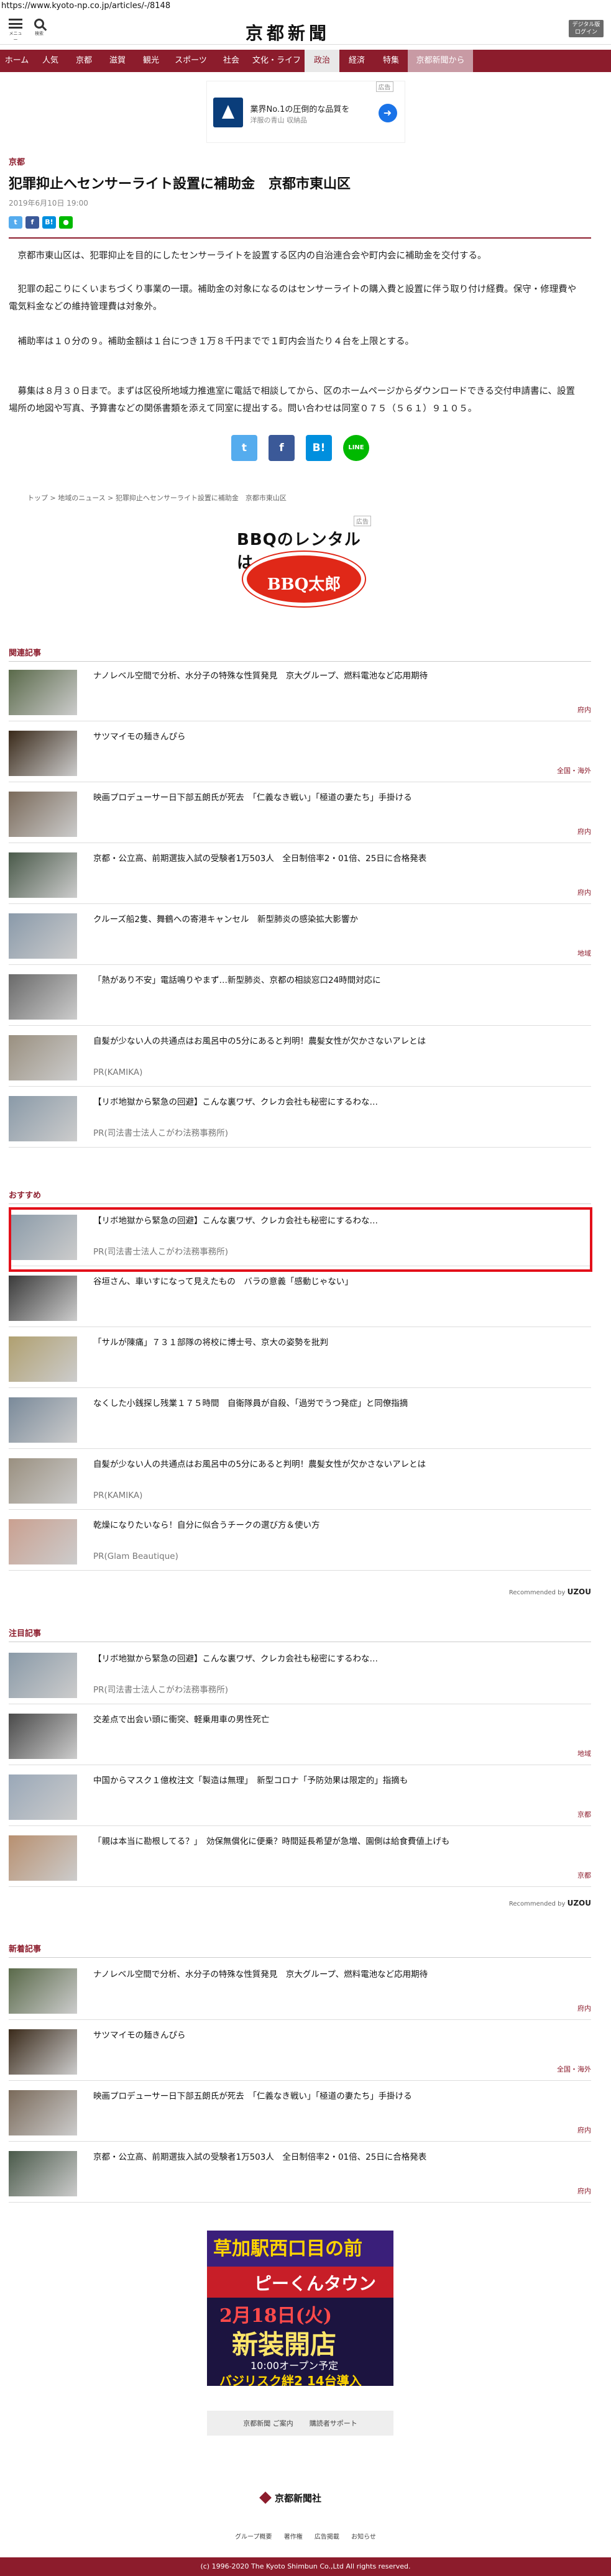 This screenshot has height=2576, width=611. What do you see at coordinates (549, 1903) in the screenshot?
I see `recommended-by: Recommended by UZOU` at bounding box center [549, 1903].